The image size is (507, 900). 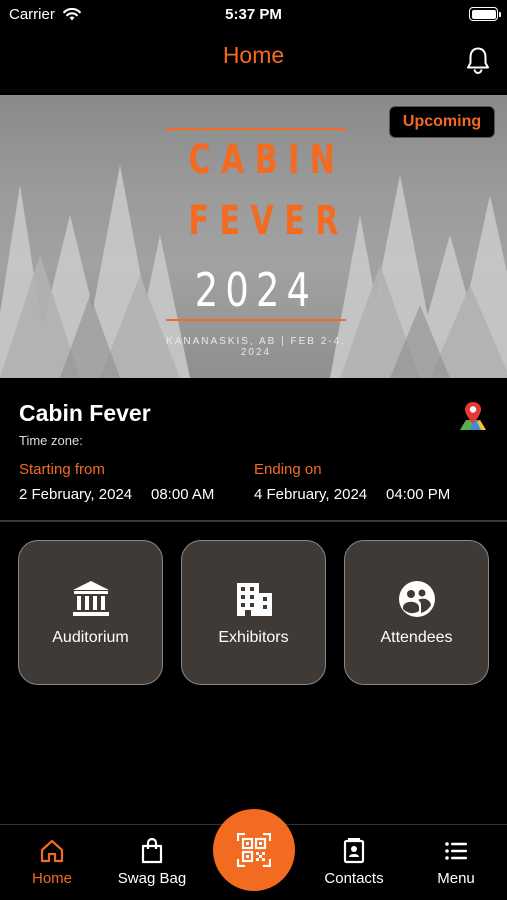 I want to click on timezone-label: Time zone:, so click(x=51, y=440).